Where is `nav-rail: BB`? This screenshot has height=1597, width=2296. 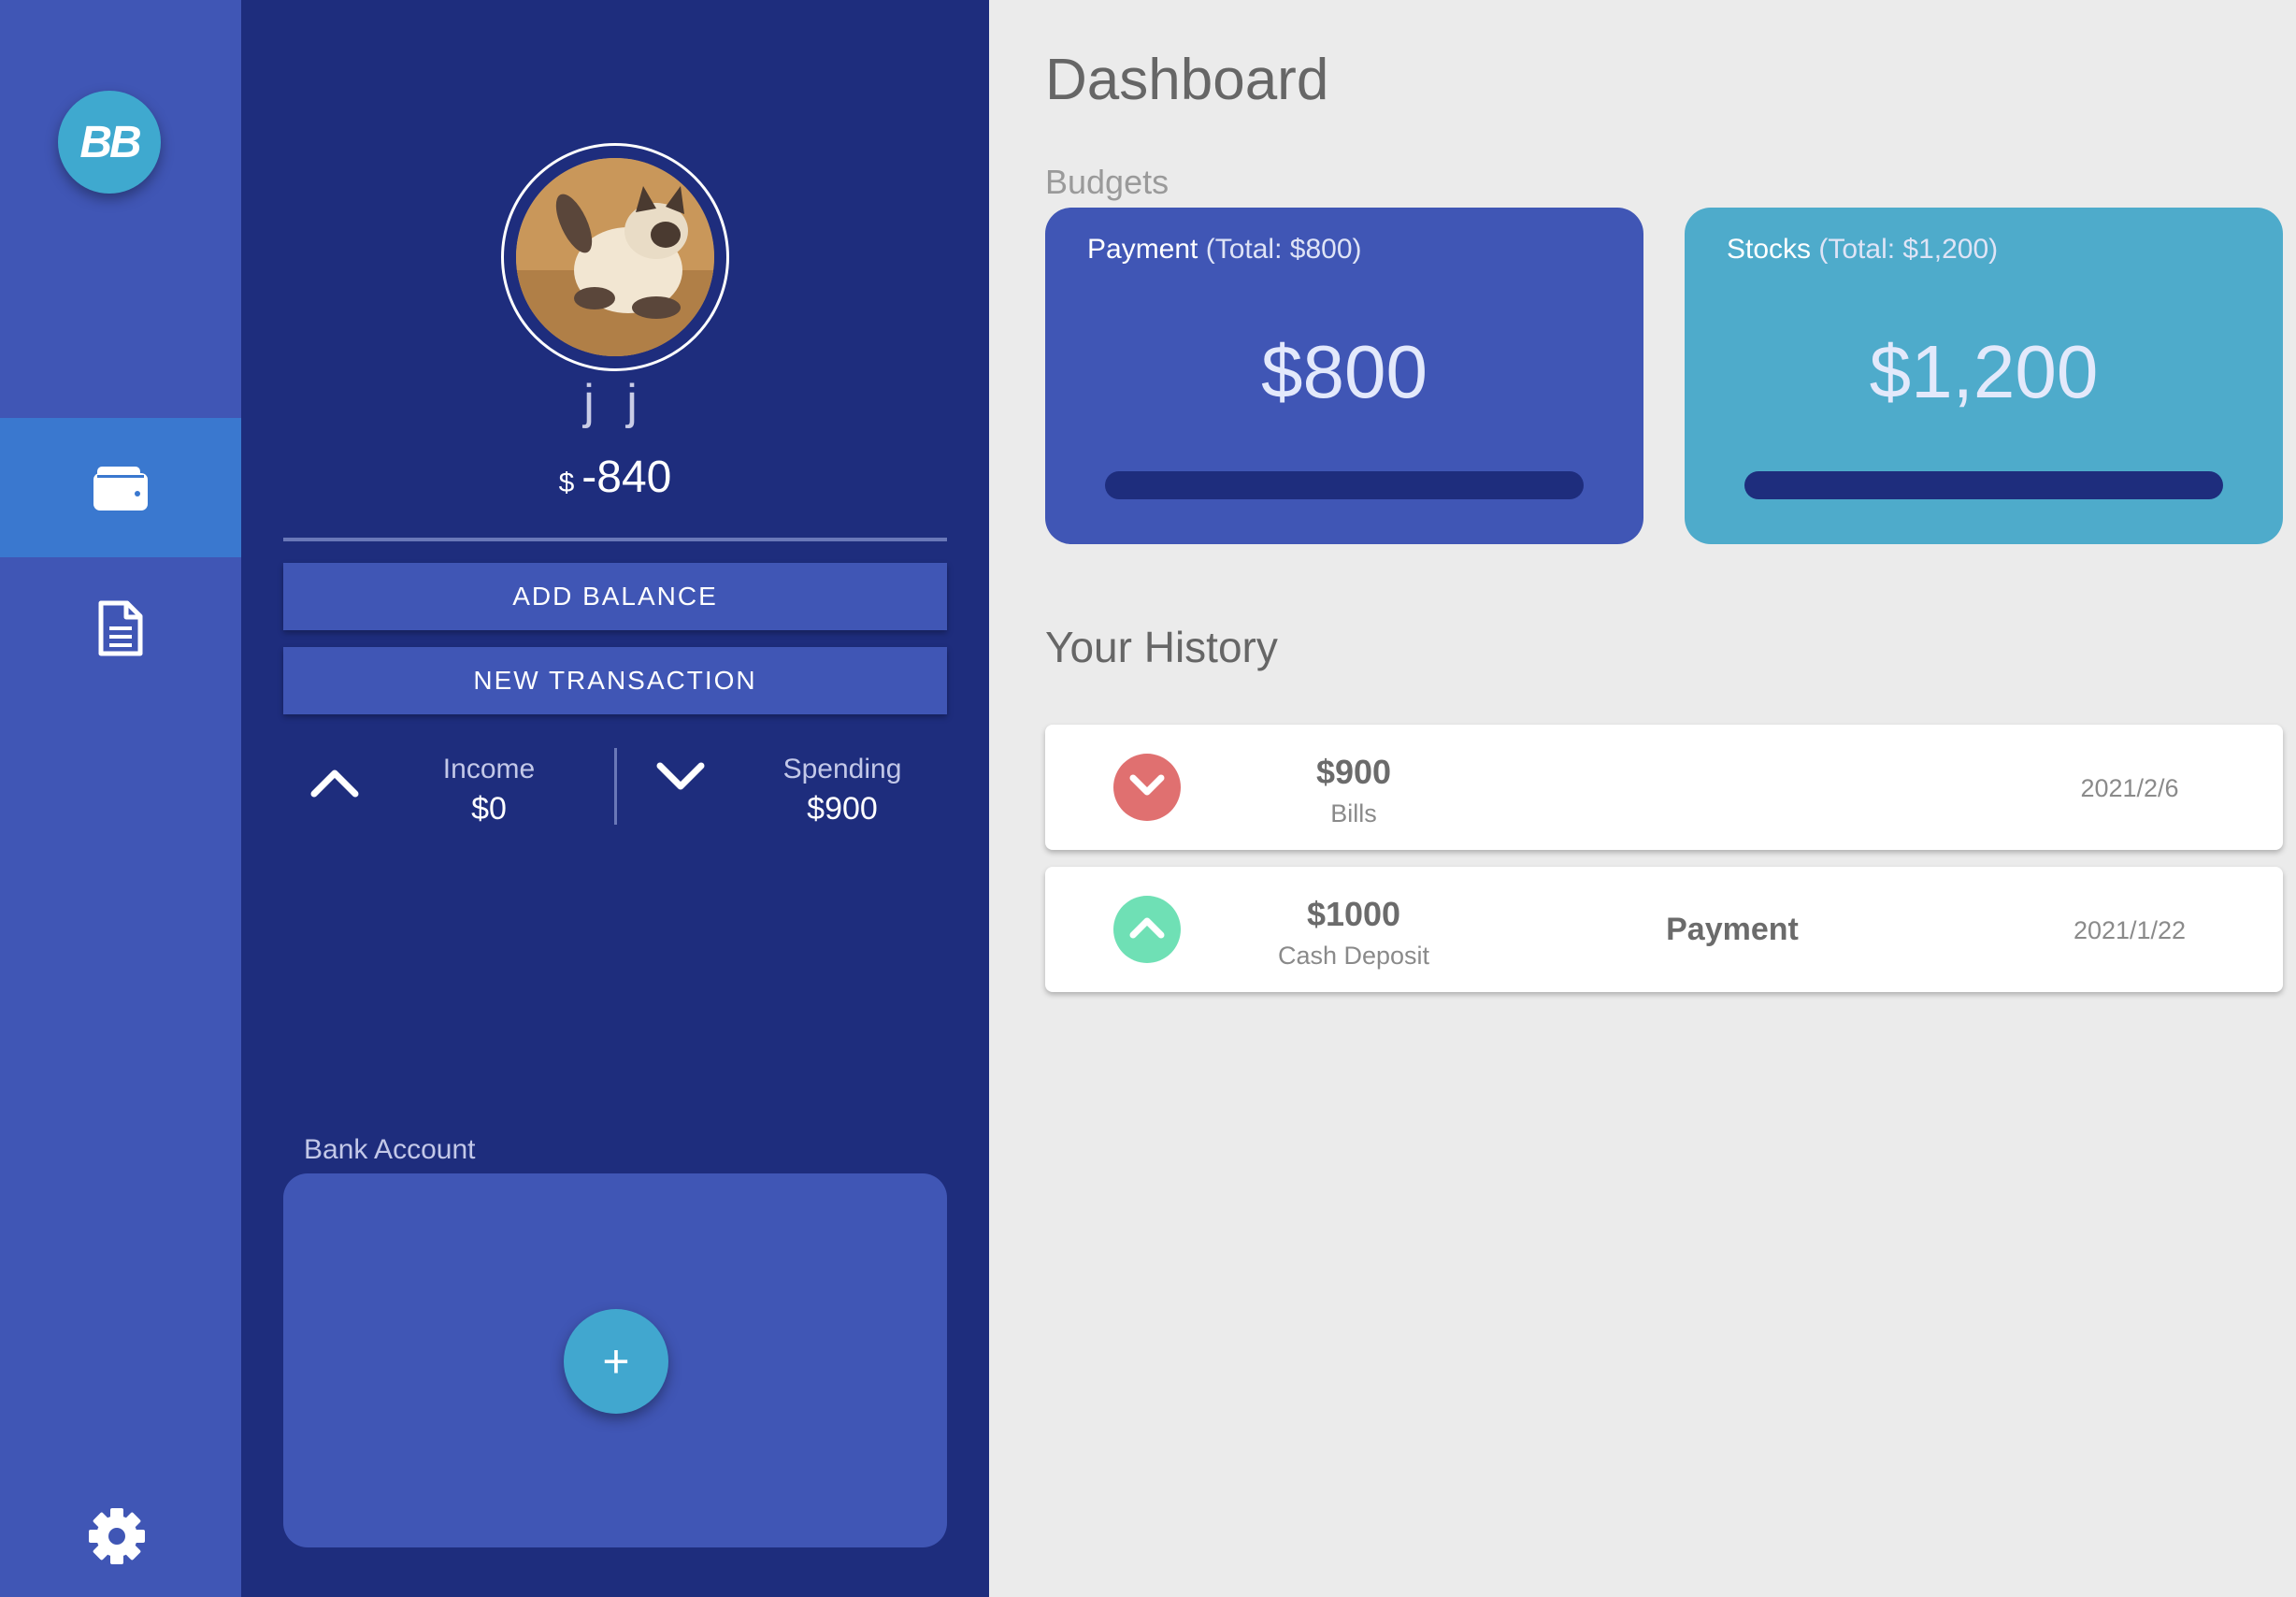 nav-rail: BB is located at coordinates (121, 798).